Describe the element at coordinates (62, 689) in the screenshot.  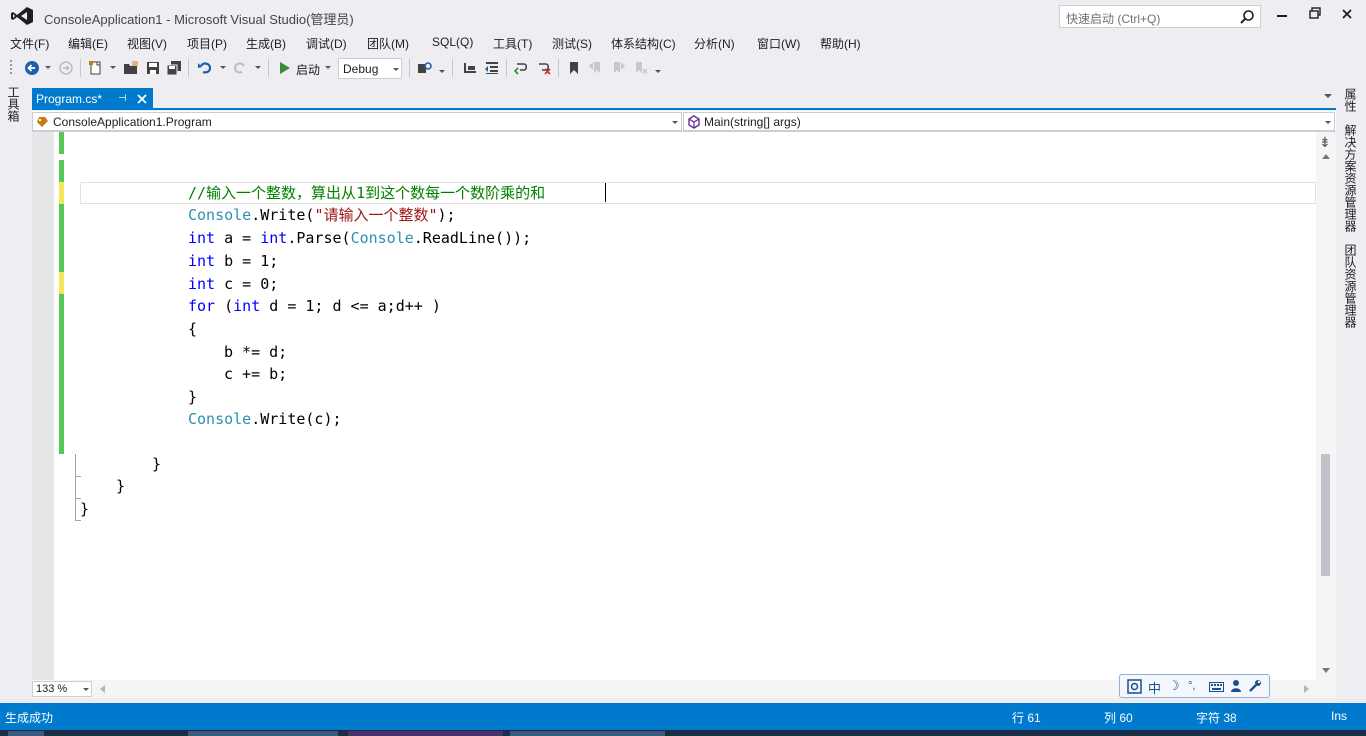
I see `zoom-level-select: 133 %` at that location.